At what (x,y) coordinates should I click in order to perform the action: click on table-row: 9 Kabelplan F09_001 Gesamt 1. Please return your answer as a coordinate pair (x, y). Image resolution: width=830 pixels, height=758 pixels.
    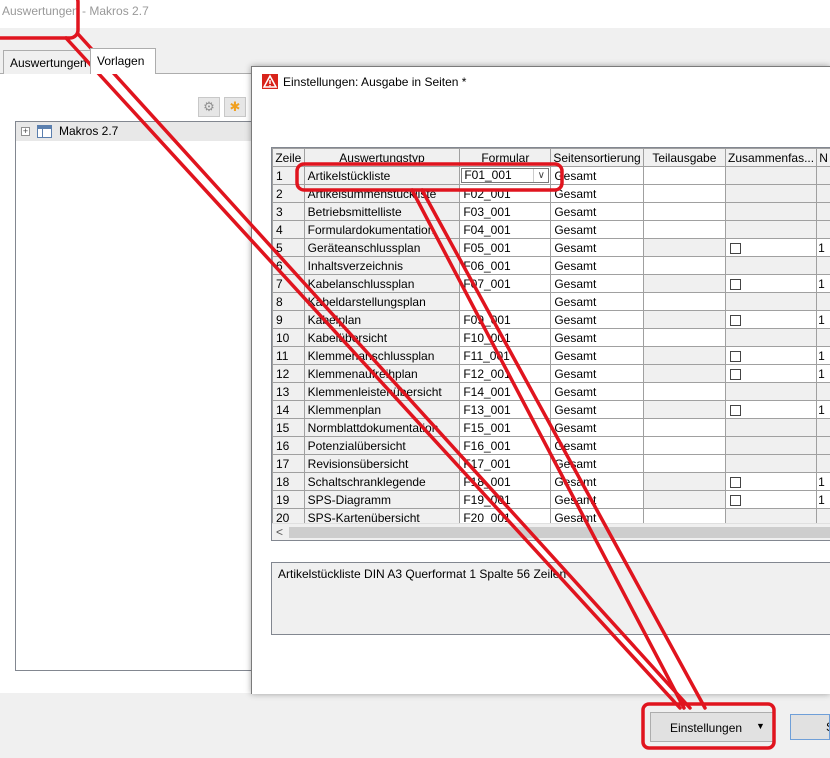
    Looking at the image, I should click on (551, 319).